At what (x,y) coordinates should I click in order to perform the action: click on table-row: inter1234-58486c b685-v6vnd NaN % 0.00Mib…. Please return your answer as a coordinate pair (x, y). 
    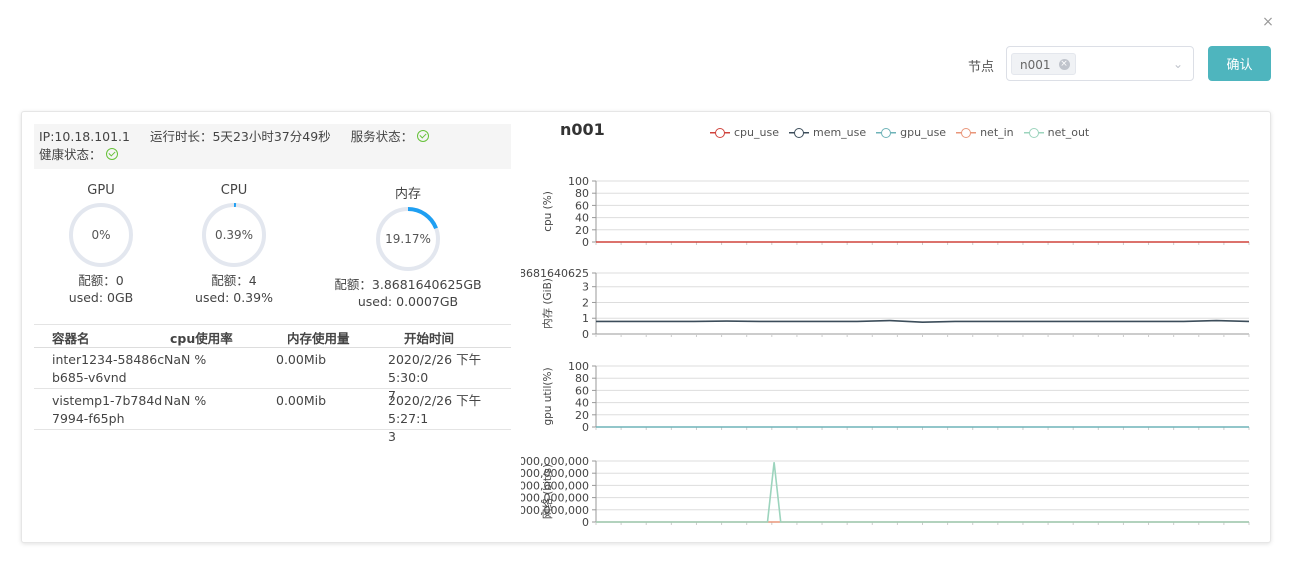
    Looking at the image, I should click on (272, 375).